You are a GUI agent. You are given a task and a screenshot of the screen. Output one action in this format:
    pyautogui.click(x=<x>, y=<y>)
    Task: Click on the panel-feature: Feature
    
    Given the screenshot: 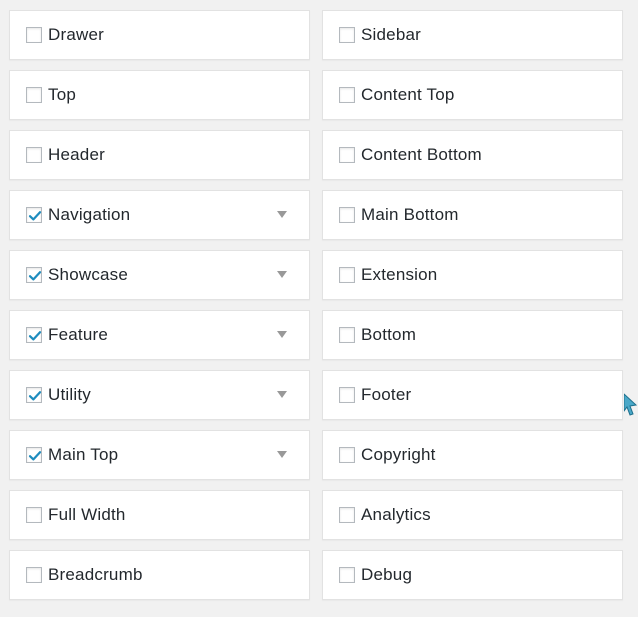 What is the action you would take?
    pyautogui.click(x=159, y=335)
    